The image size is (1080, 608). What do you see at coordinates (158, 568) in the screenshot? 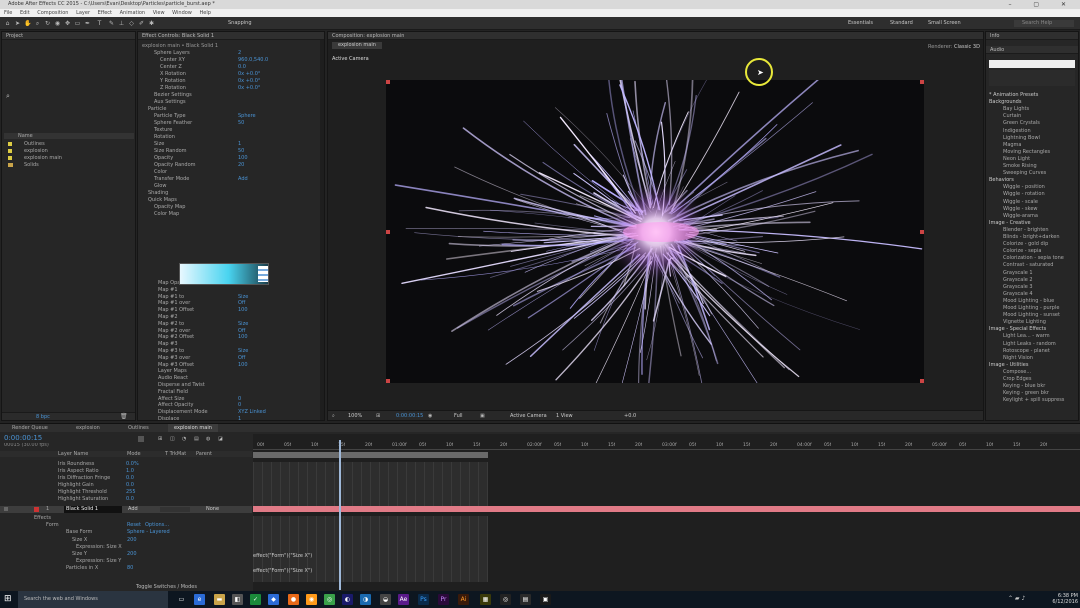
I see `effect-row: Particles in X 80` at bounding box center [158, 568].